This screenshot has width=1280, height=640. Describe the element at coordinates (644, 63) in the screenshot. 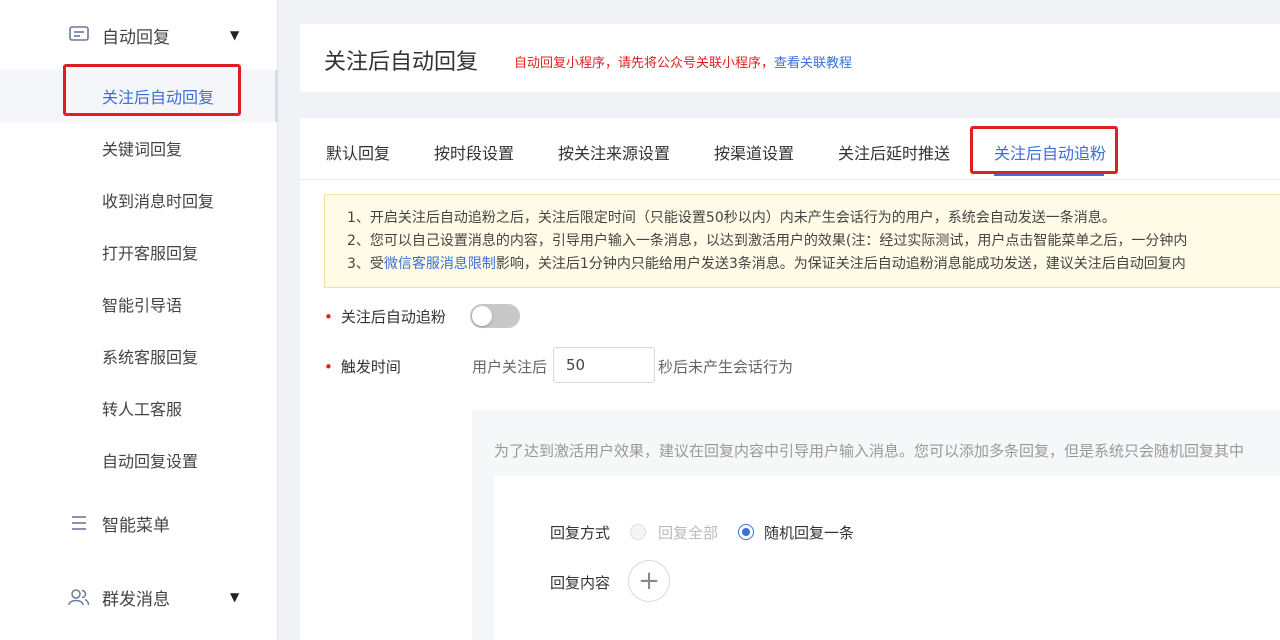

I see `header-note-text: 自动回复小程序，请先将公众号关联小程序，` at that location.